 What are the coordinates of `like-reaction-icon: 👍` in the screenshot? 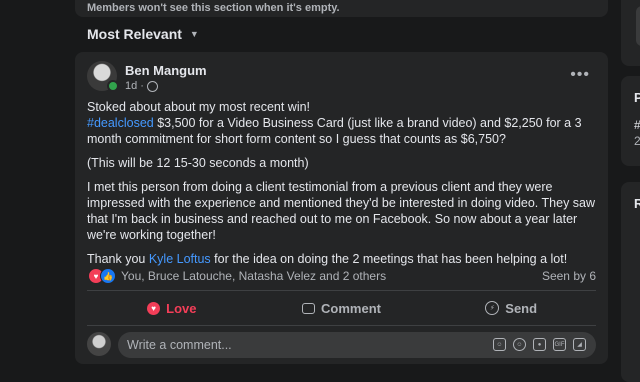 It's located at (108, 276).